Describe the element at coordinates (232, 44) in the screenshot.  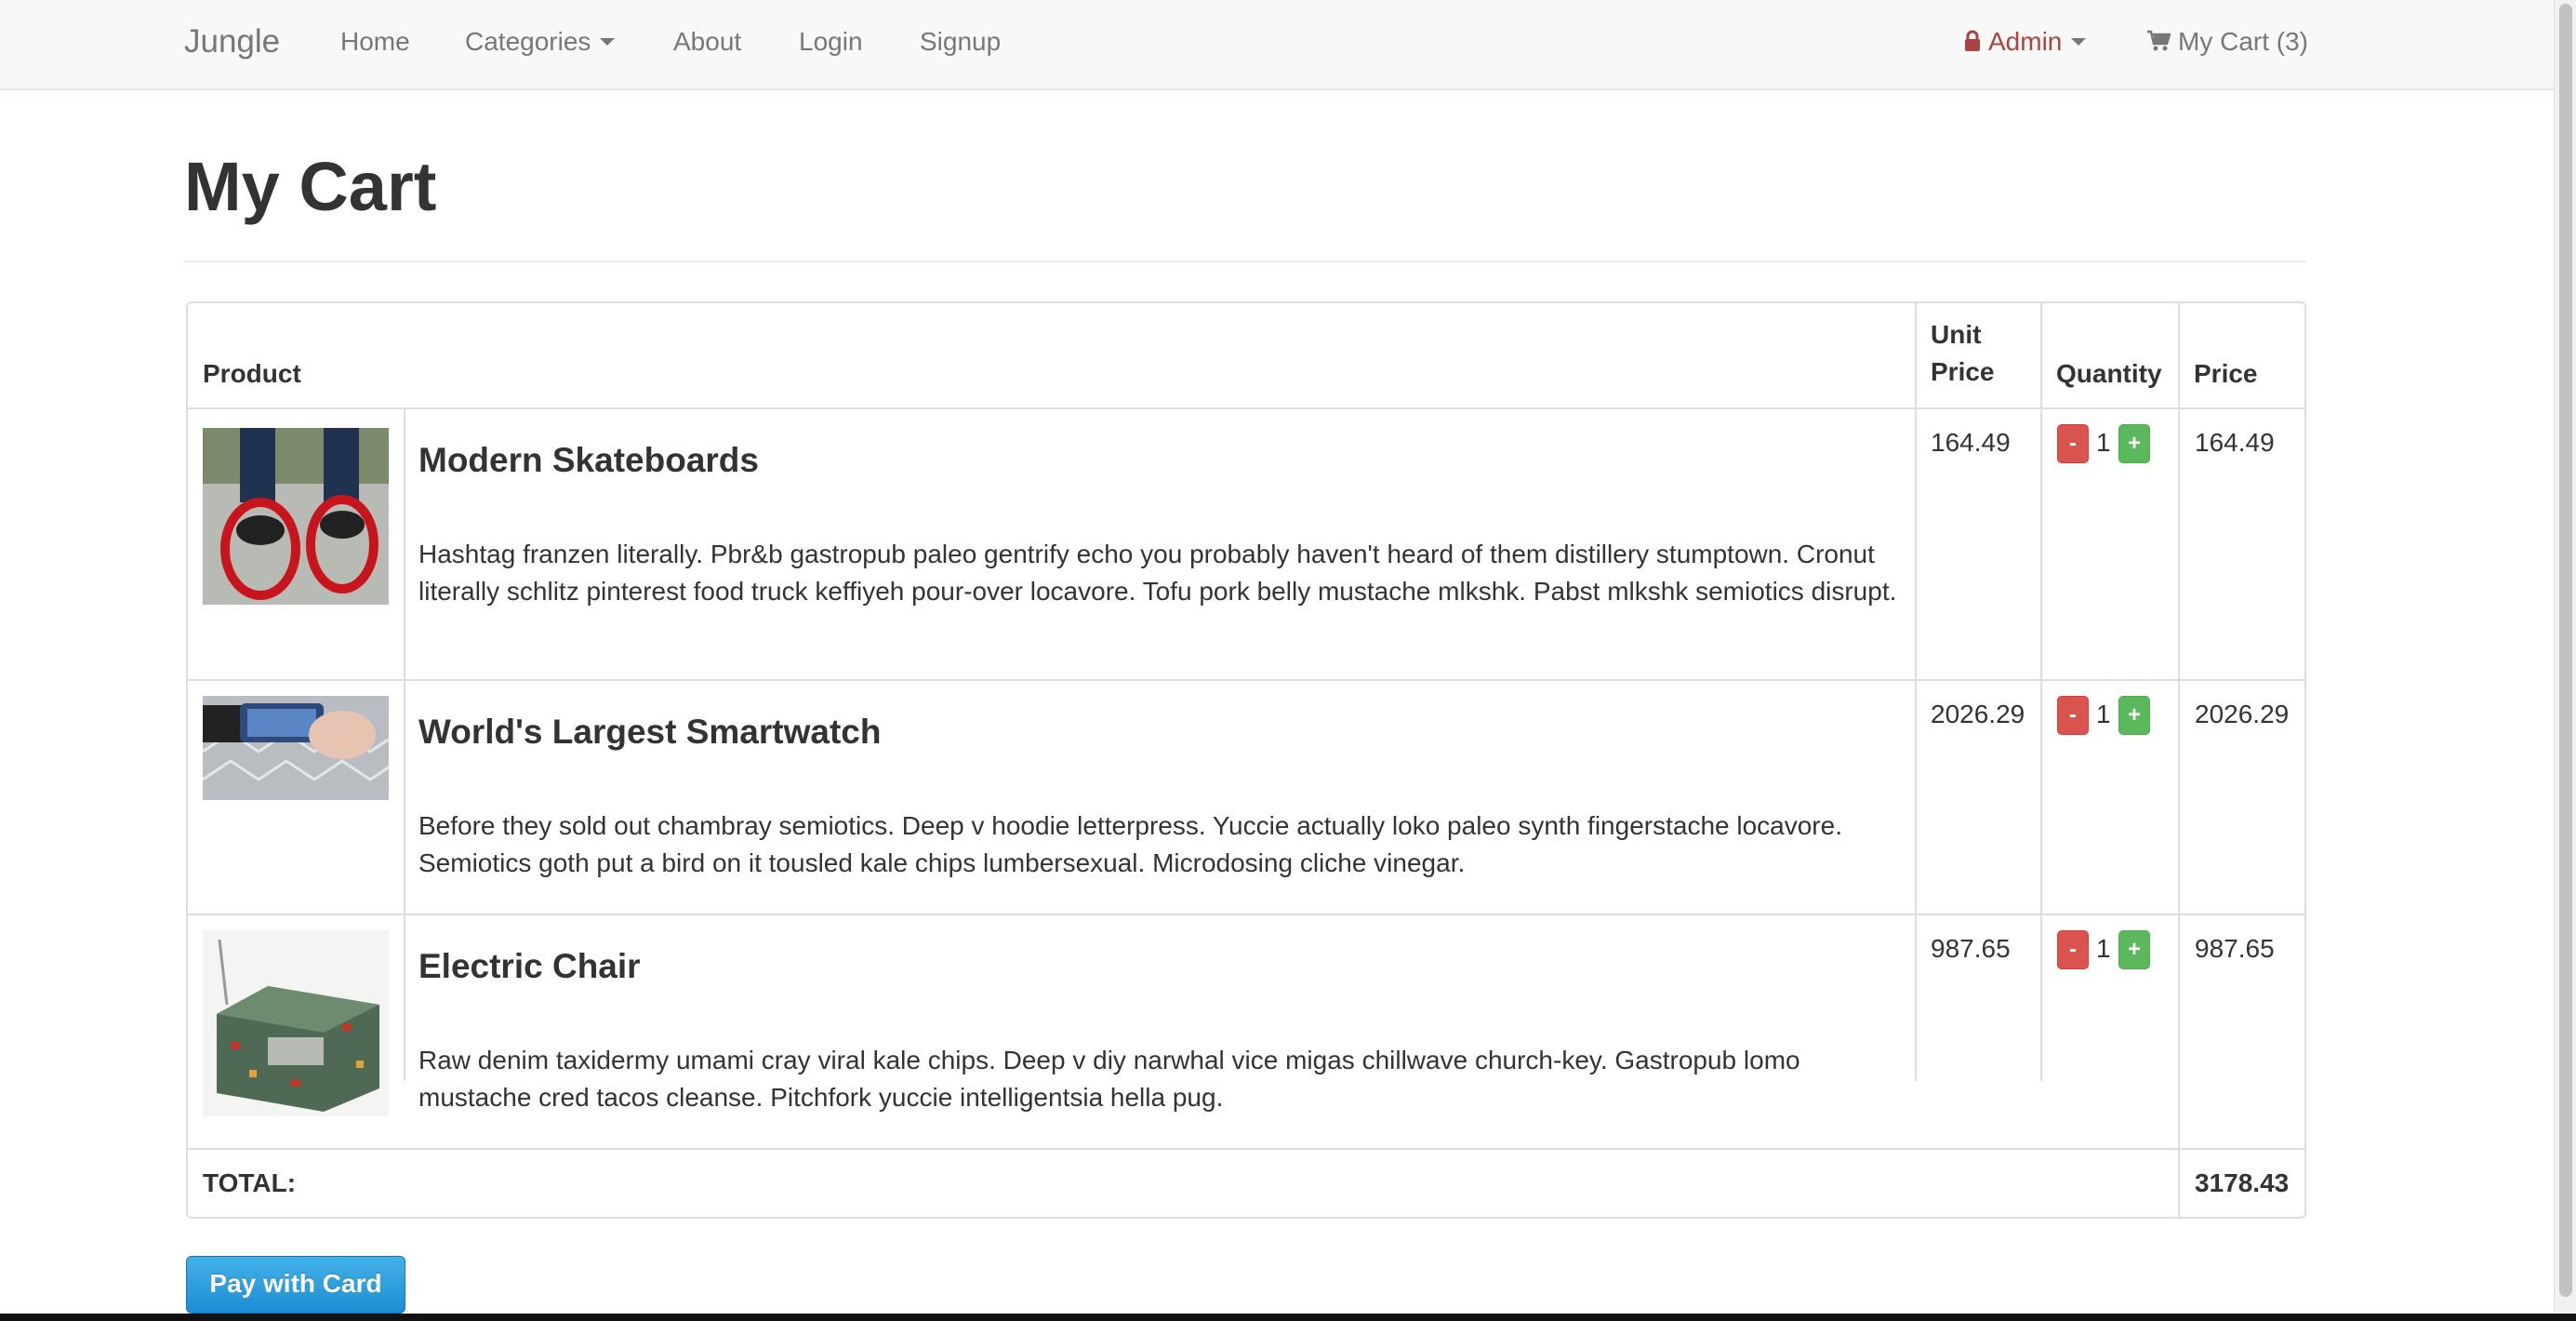
I see `brand-link: Jungle` at that location.